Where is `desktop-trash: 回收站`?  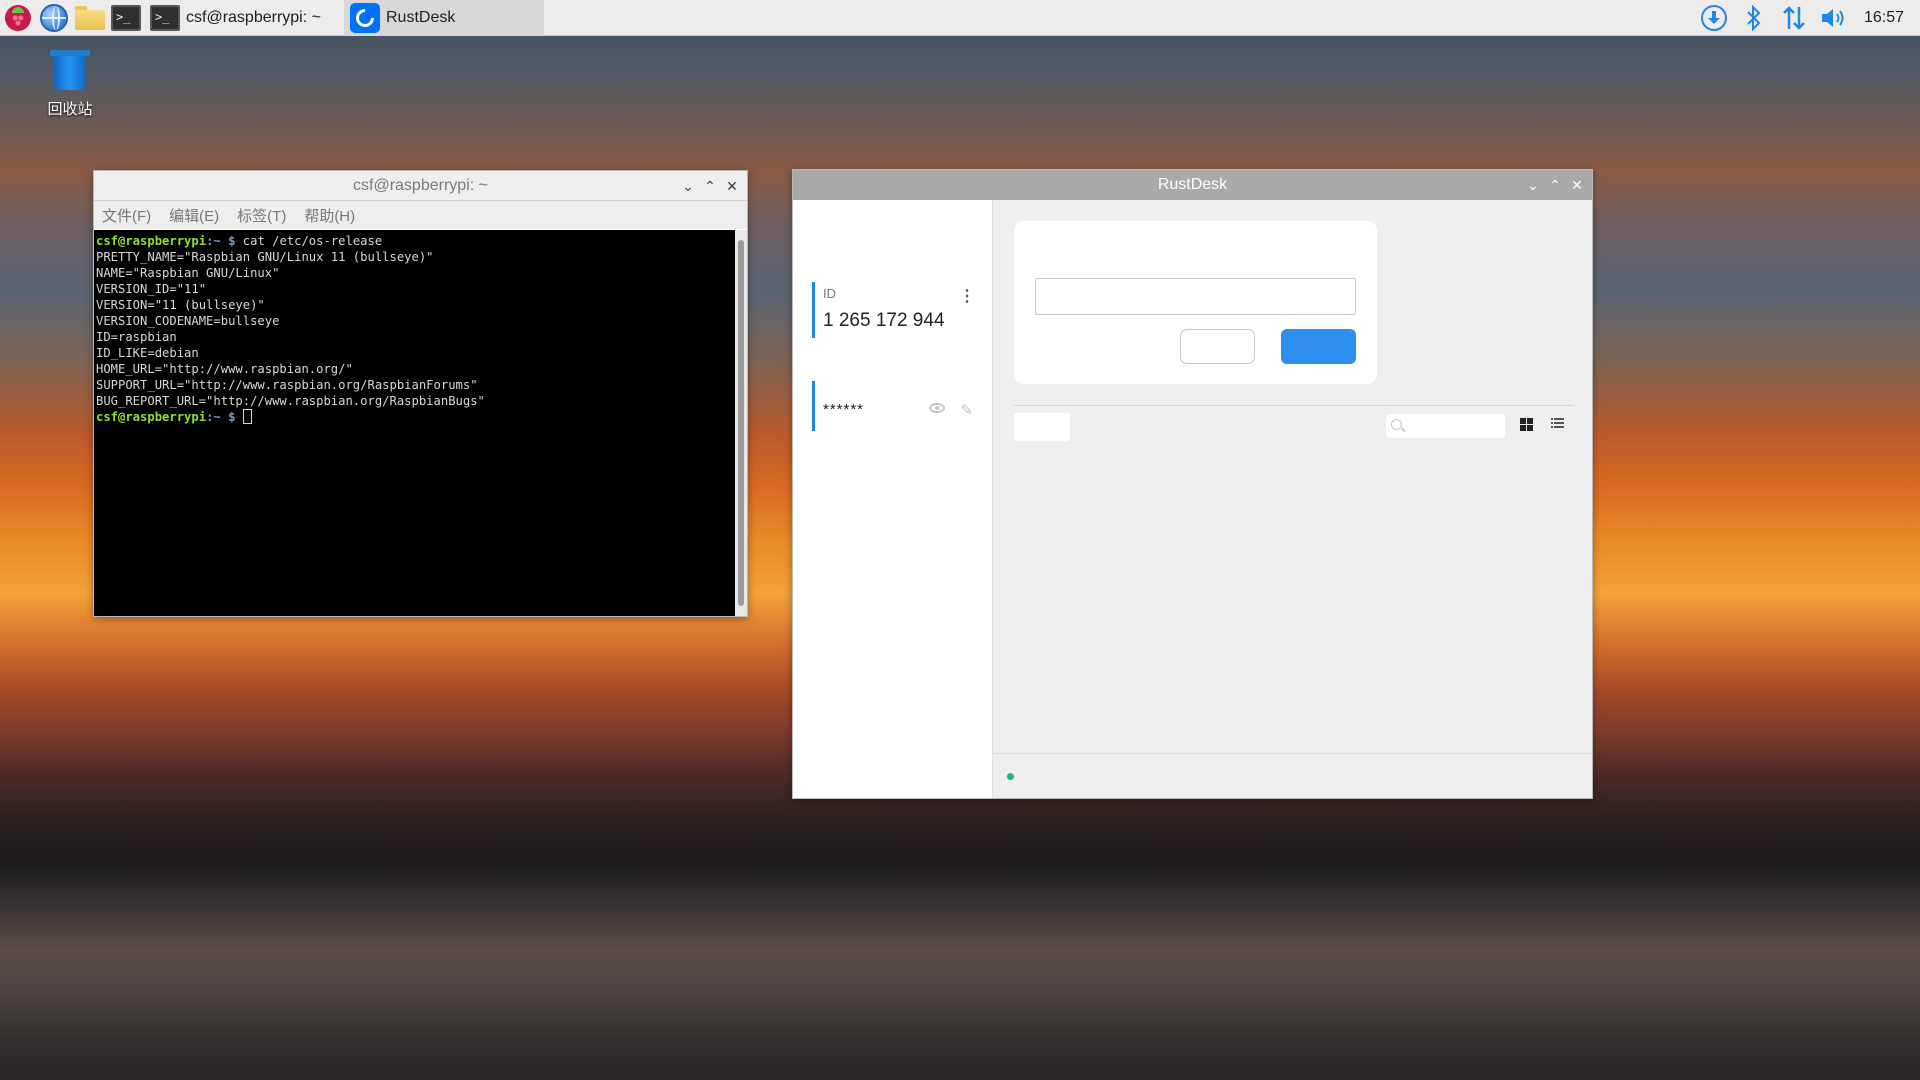 desktop-trash: 回收站 is located at coordinates (70, 83).